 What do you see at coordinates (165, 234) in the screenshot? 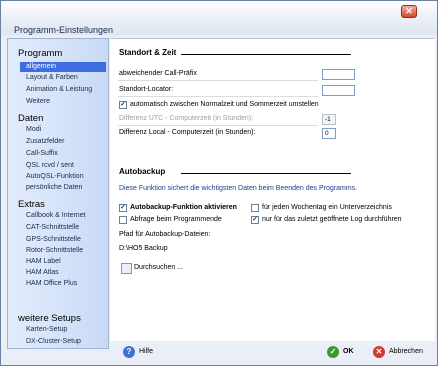
I see `backup-path-label: Pfad für Autobackup-Dateien:` at bounding box center [165, 234].